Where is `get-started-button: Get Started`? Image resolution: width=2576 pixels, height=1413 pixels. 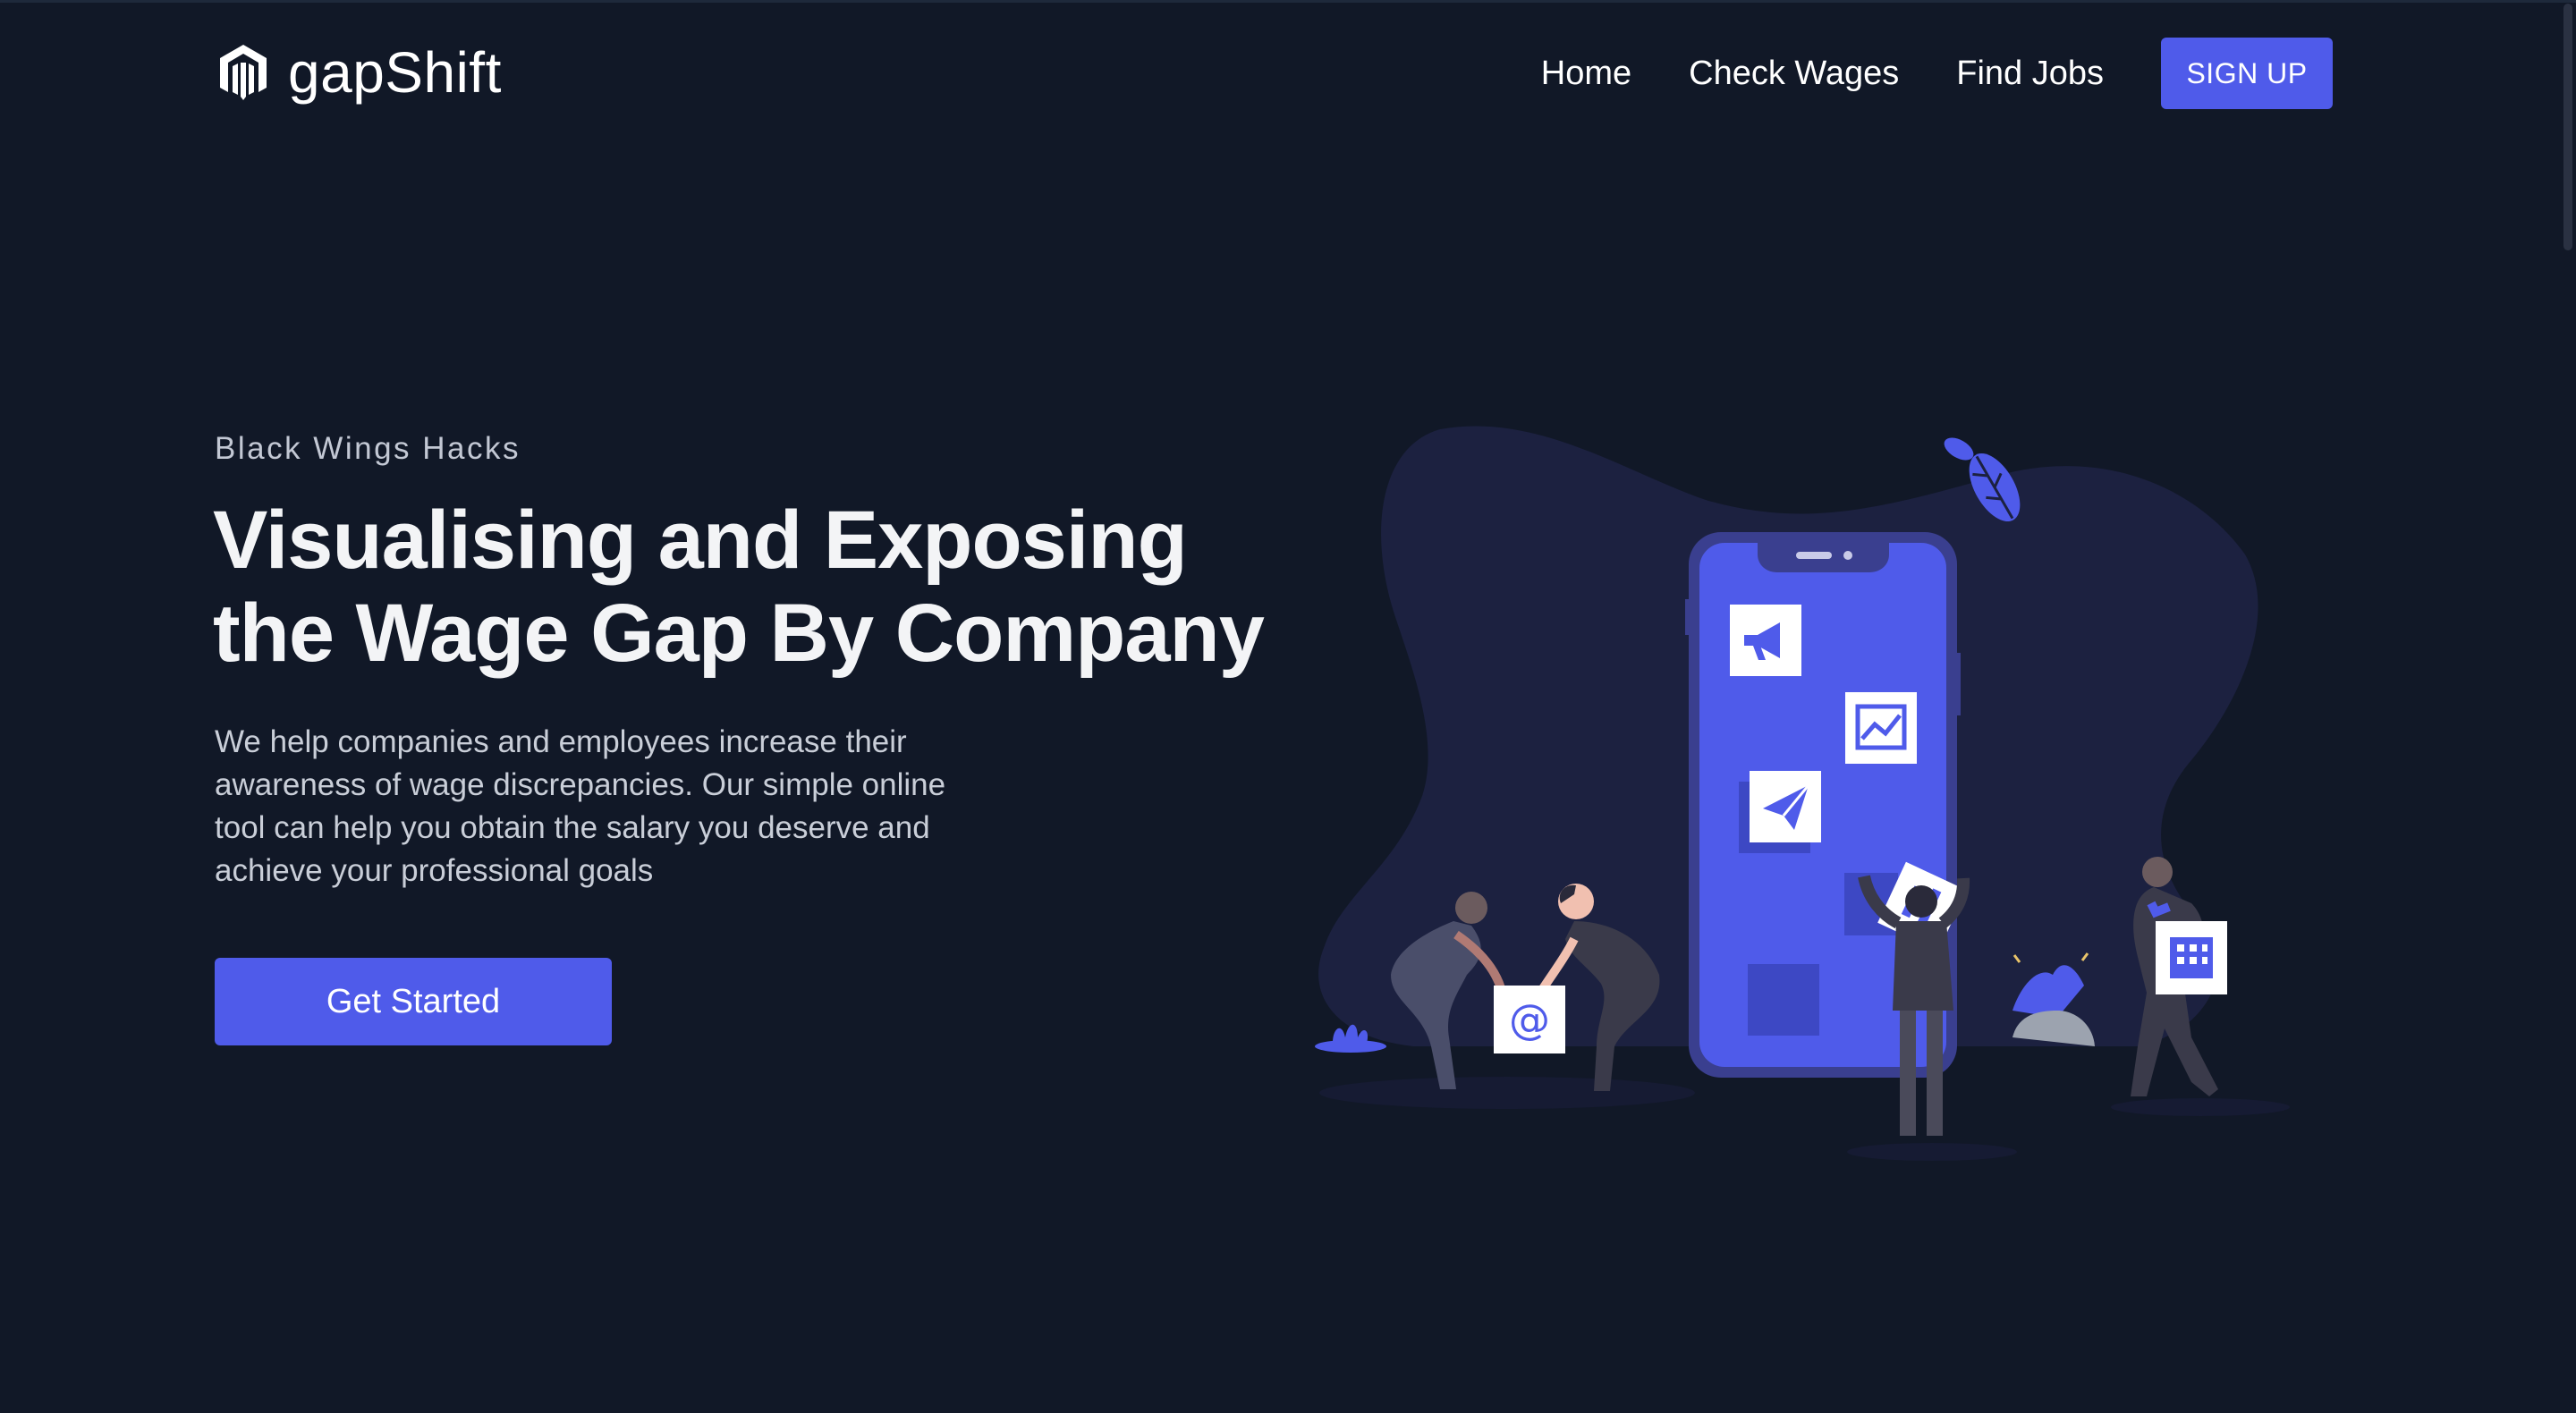 get-started-button: Get Started is located at coordinates (413, 1001).